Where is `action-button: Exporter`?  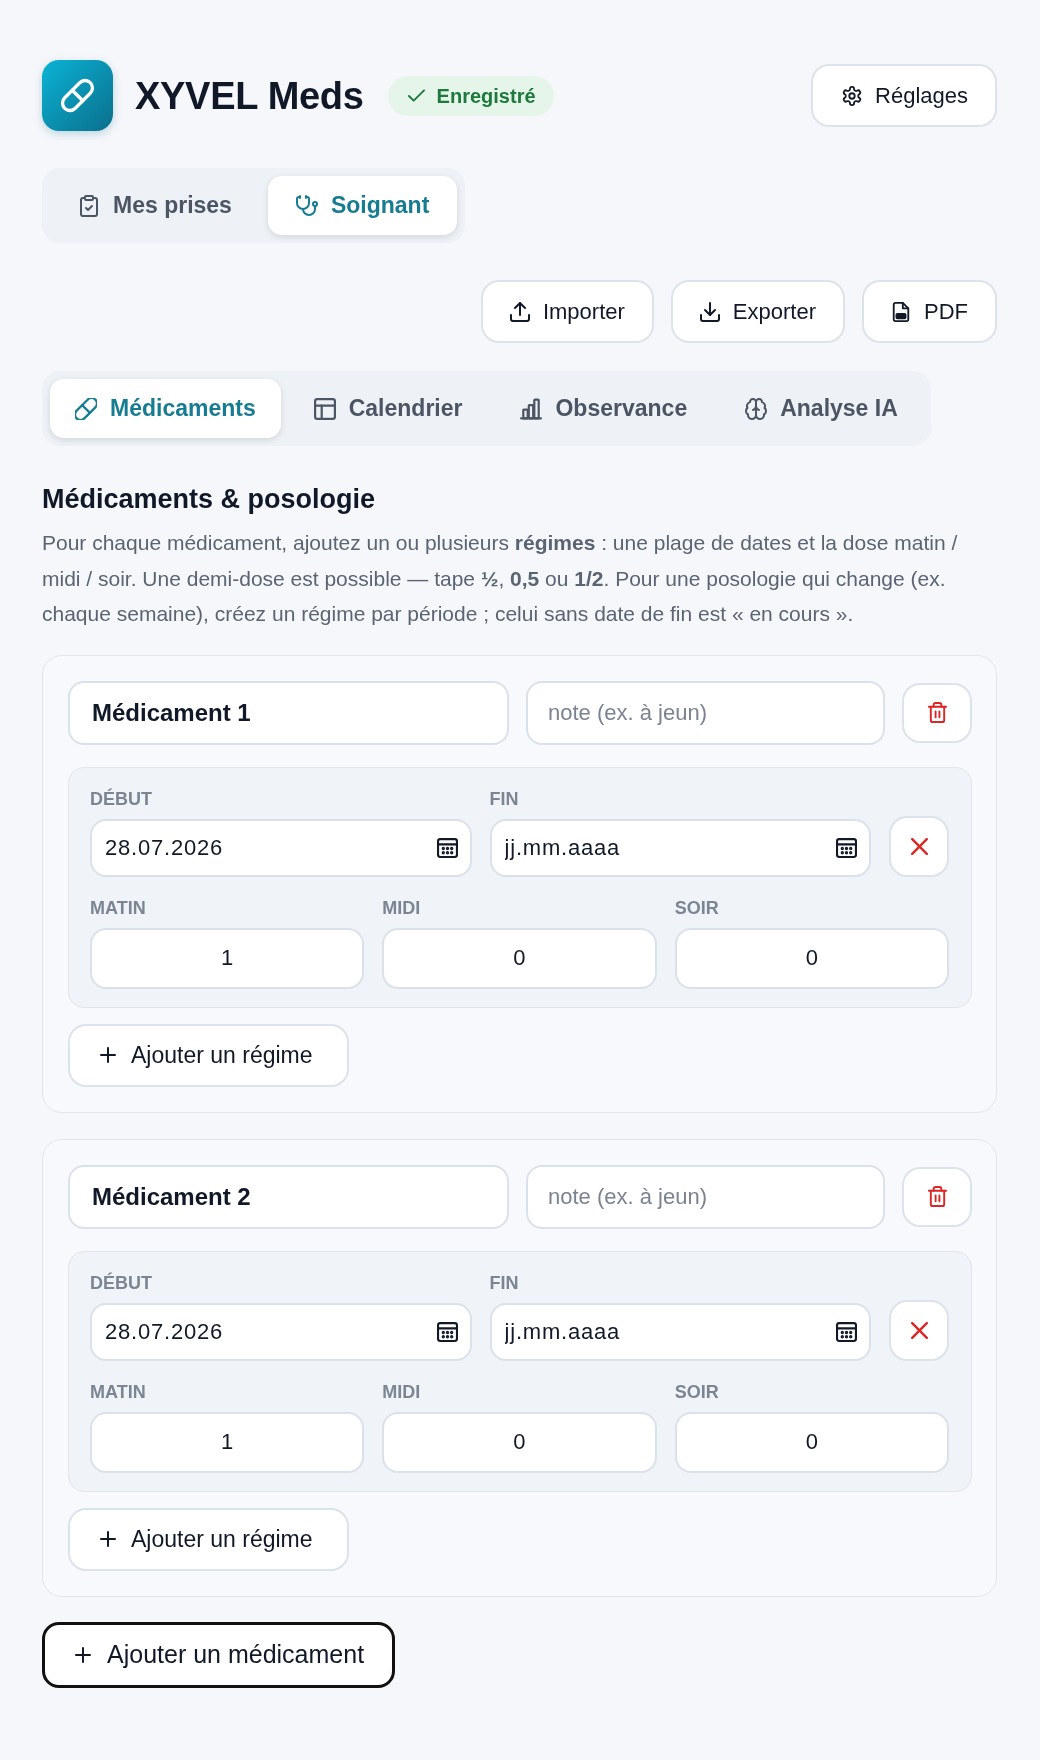 action-button: Exporter is located at coordinates (757, 311).